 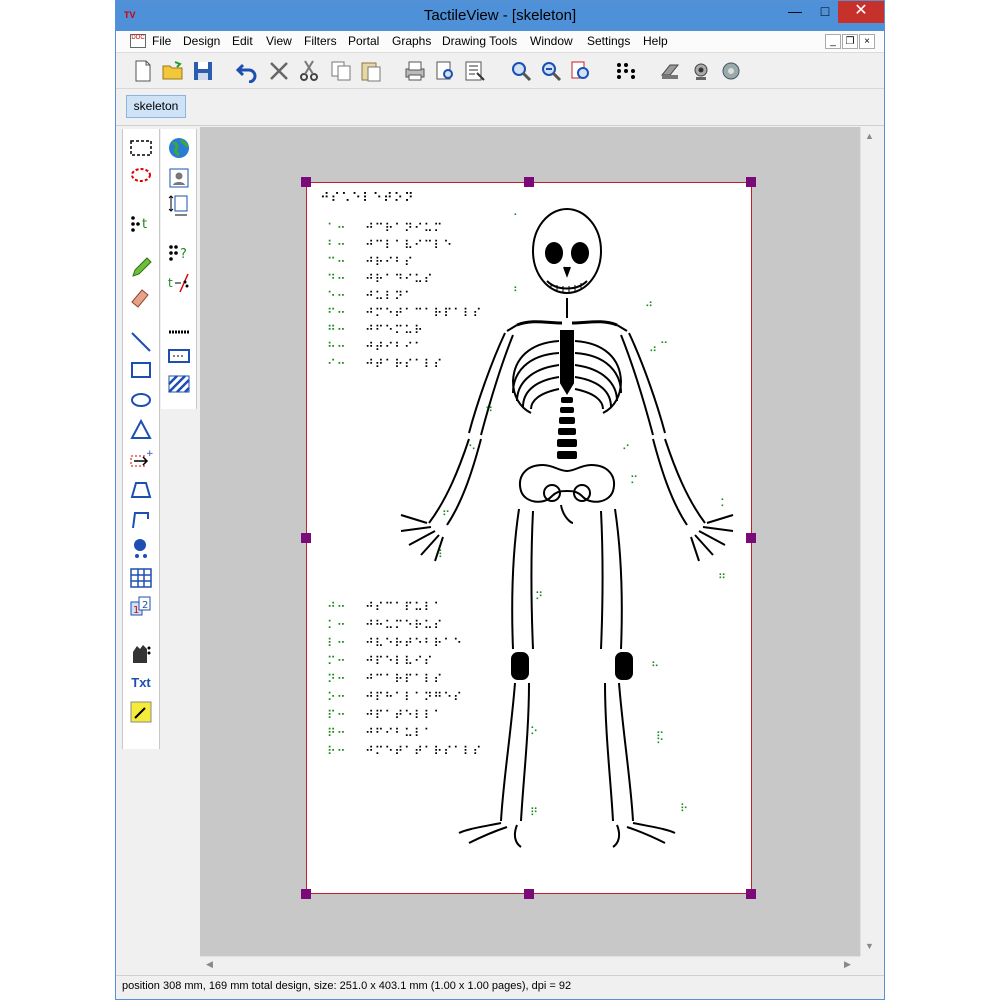 I want to click on label-marker: ⠃, so click(x=517, y=291).